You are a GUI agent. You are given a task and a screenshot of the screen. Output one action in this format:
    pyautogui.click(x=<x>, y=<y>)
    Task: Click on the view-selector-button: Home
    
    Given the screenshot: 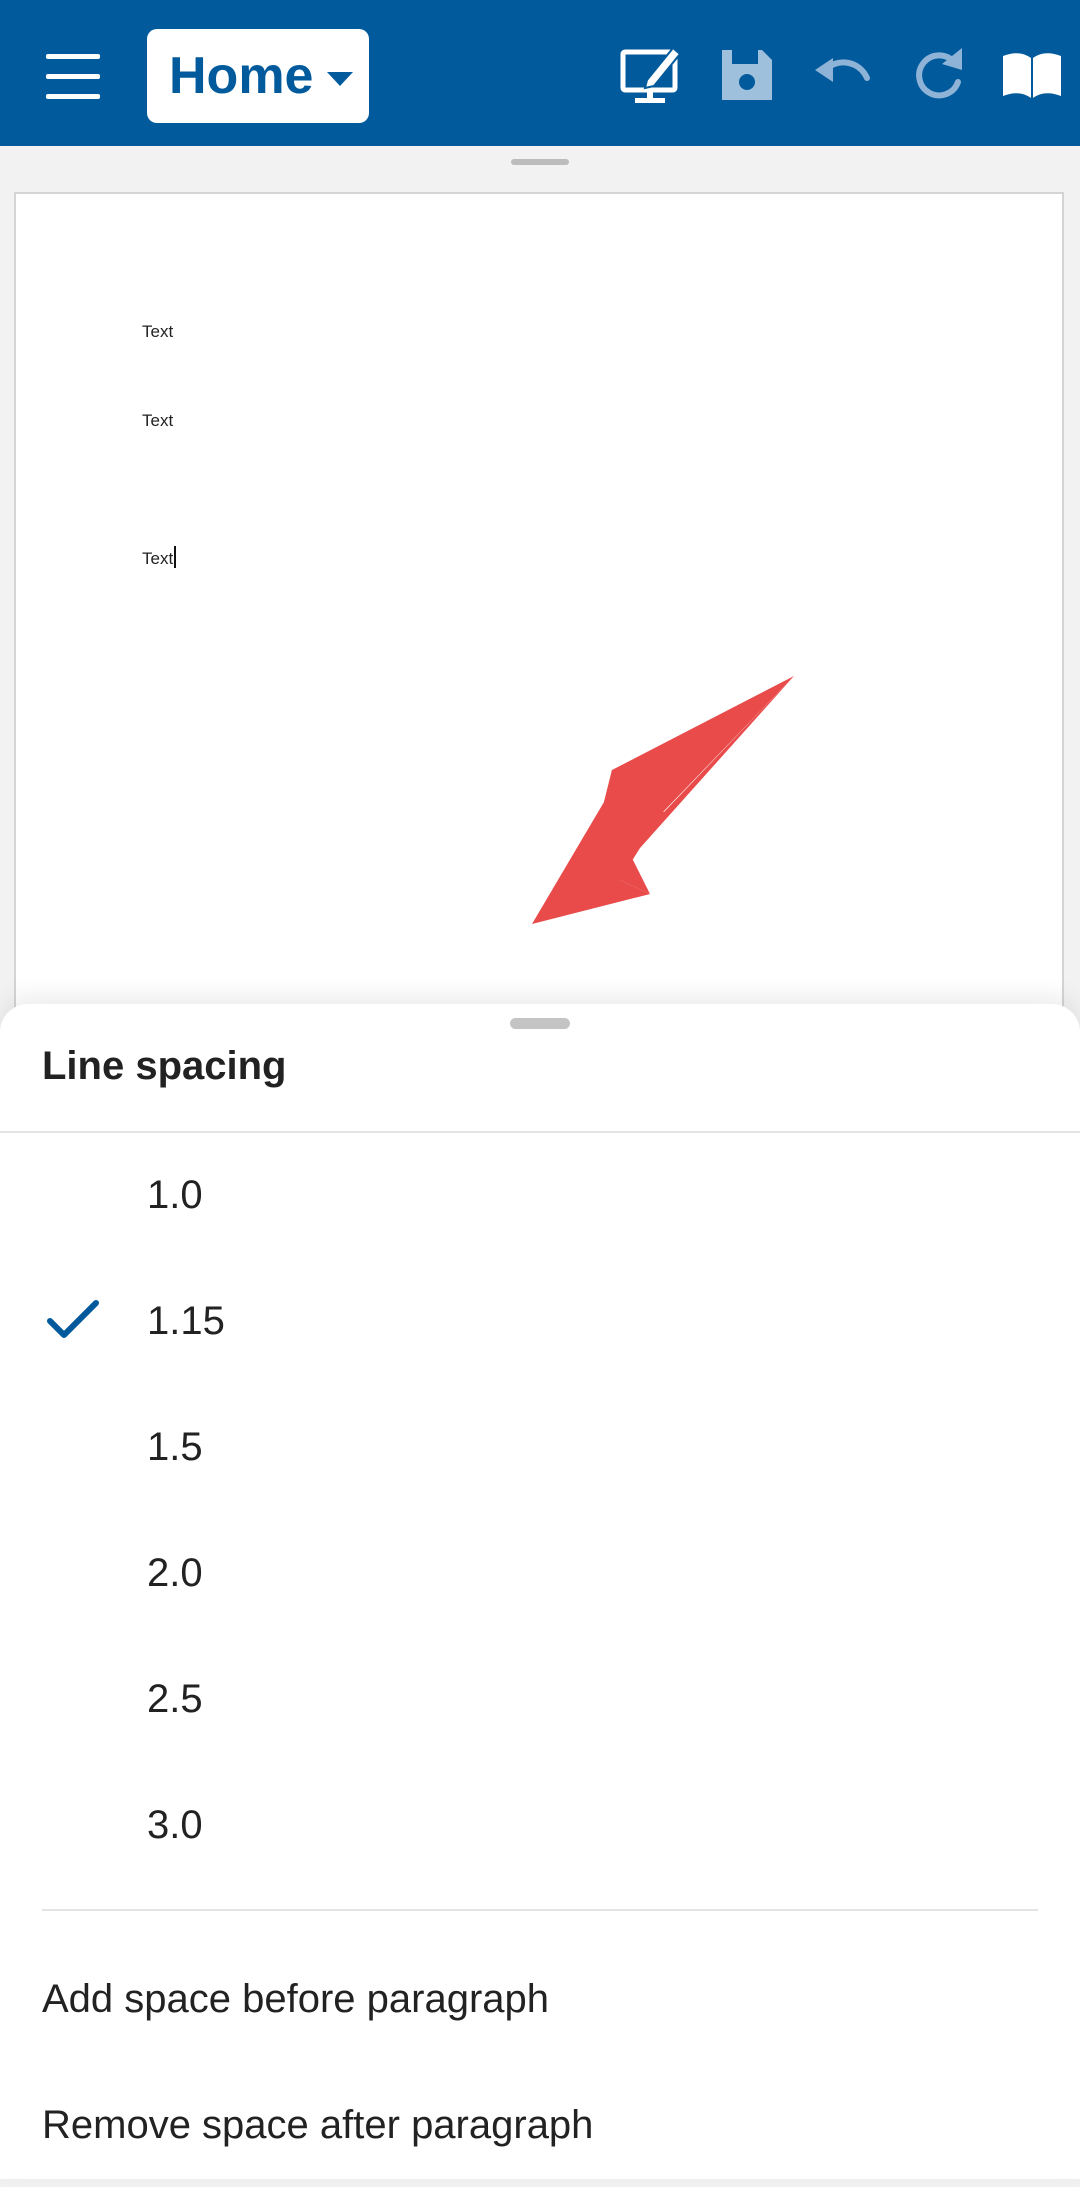 What is the action you would take?
    pyautogui.click(x=258, y=76)
    